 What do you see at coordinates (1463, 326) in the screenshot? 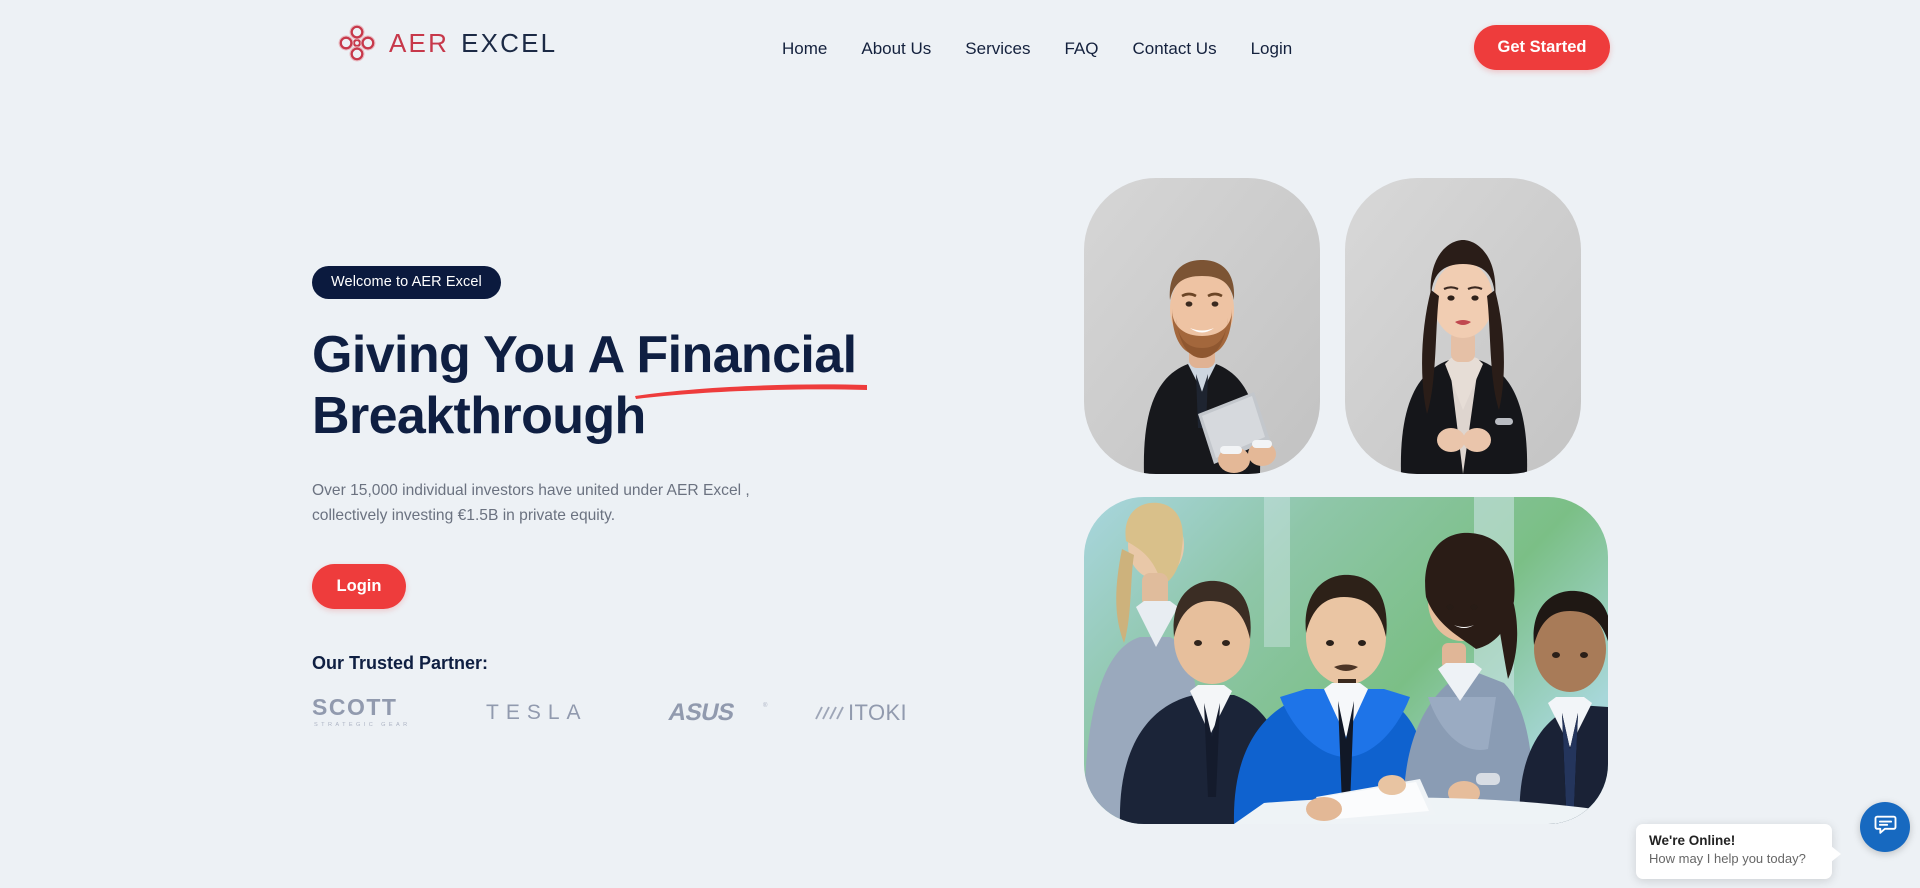
I see `businesswoman-portrait-photo` at bounding box center [1463, 326].